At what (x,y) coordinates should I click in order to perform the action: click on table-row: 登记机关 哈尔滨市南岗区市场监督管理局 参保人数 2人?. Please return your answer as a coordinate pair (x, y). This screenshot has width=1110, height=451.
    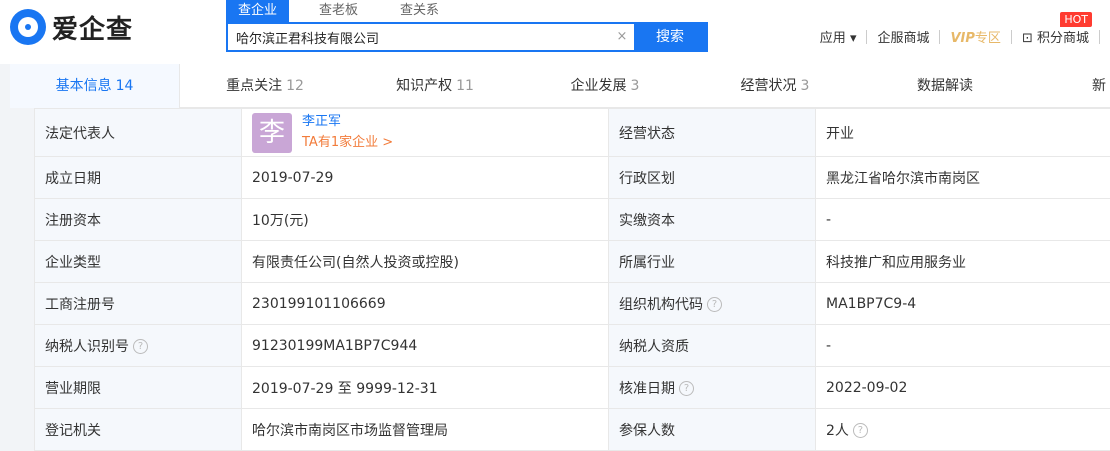
    Looking at the image, I should click on (572, 430).